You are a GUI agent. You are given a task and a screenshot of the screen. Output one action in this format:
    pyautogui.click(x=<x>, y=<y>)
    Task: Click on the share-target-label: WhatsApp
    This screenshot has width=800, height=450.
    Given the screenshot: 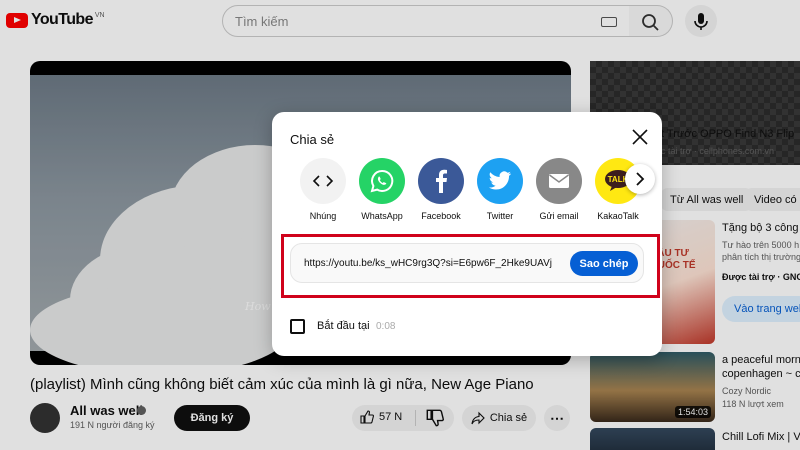 What is the action you would take?
    pyautogui.click(x=382, y=216)
    